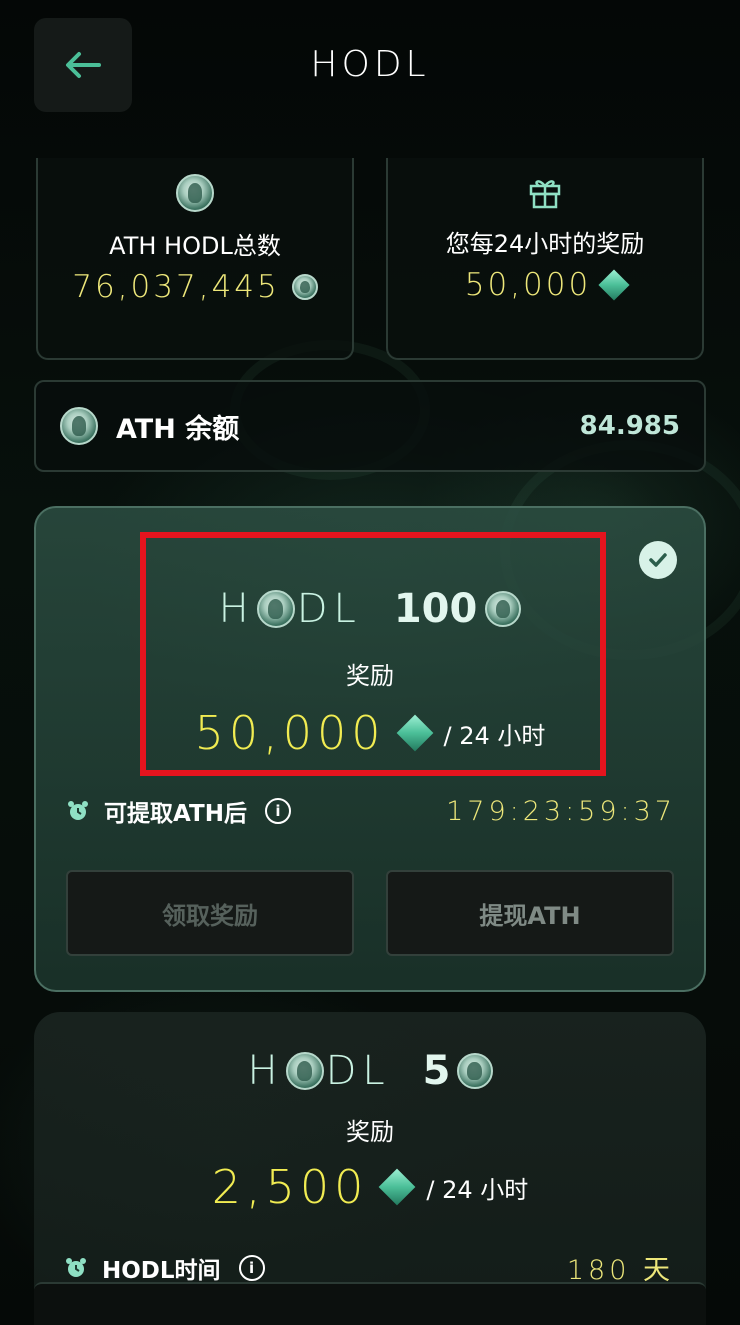 Image resolution: width=740 pixels, height=1325 pixels. Describe the element at coordinates (175, 814) in the screenshot. I see `withdraw-timer-label: 可提取ATH后` at that location.